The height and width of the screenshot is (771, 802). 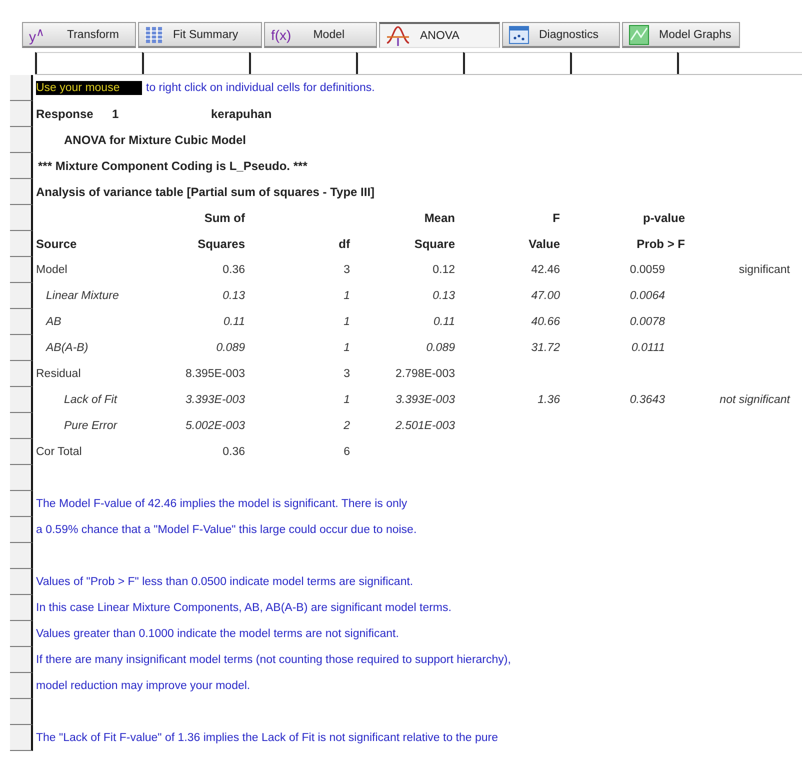 I want to click on note-text: If there are many insignificant model terms (not counting those required to support hierarchy),, so click(x=273, y=660).